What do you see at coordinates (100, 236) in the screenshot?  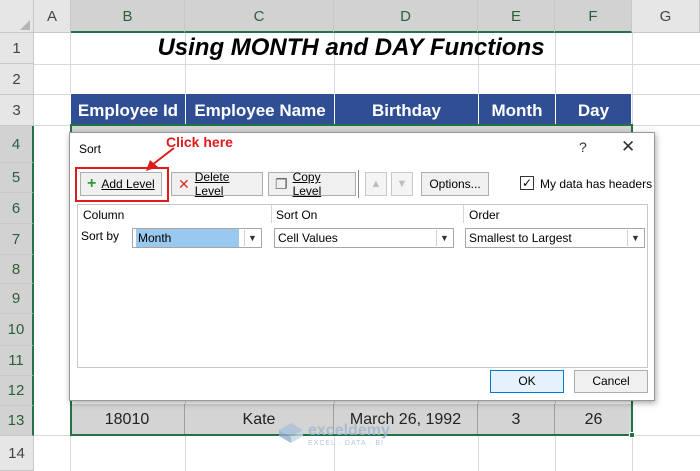 I see `sort-by-label: Sort by` at bounding box center [100, 236].